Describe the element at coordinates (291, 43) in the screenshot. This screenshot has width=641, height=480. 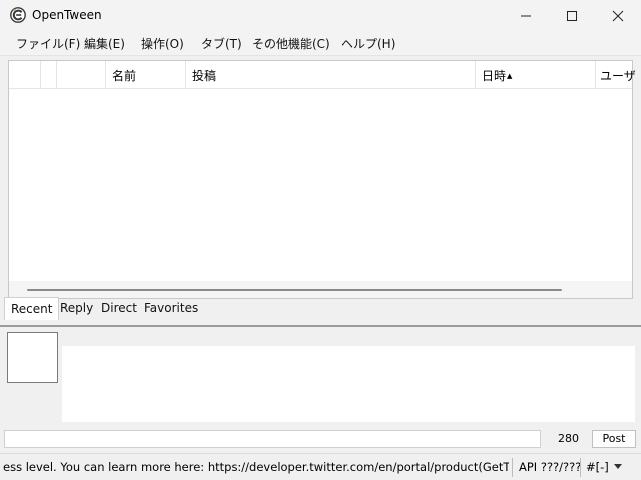
I see `menu-other-functions: その他機能(C)` at that location.